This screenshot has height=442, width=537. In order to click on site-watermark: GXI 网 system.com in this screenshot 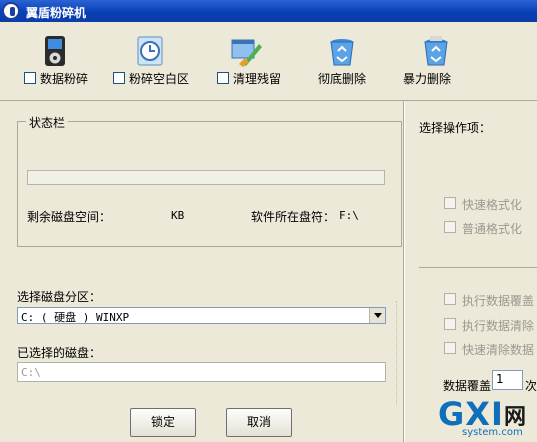, I will do `click(487, 418)`.